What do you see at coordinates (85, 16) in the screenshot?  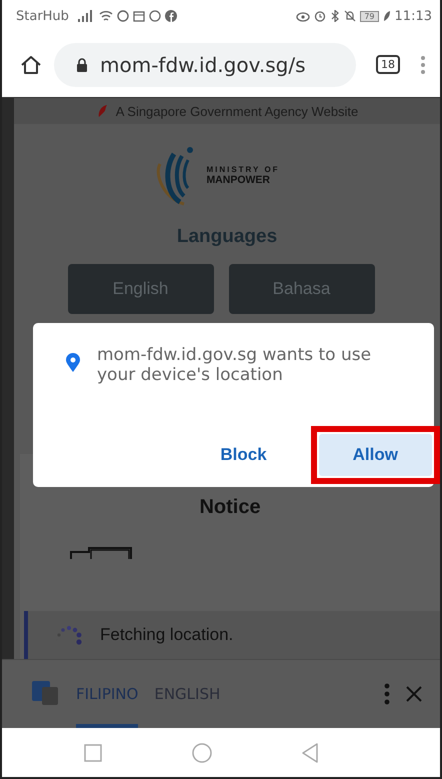 I see `signal-icon` at bounding box center [85, 16].